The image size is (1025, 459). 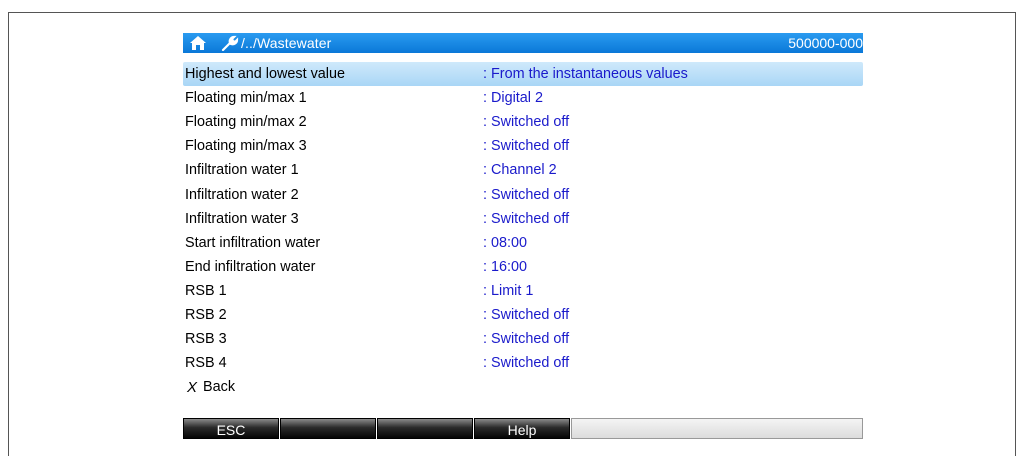 What do you see at coordinates (513, 98) in the screenshot?
I see `setting-value: : Digital 2` at bounding box center [513, 98].